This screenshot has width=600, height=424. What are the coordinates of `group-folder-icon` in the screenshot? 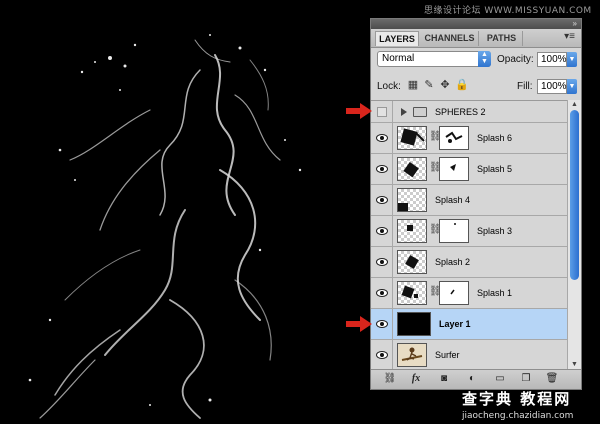 It's located at (420, 112).